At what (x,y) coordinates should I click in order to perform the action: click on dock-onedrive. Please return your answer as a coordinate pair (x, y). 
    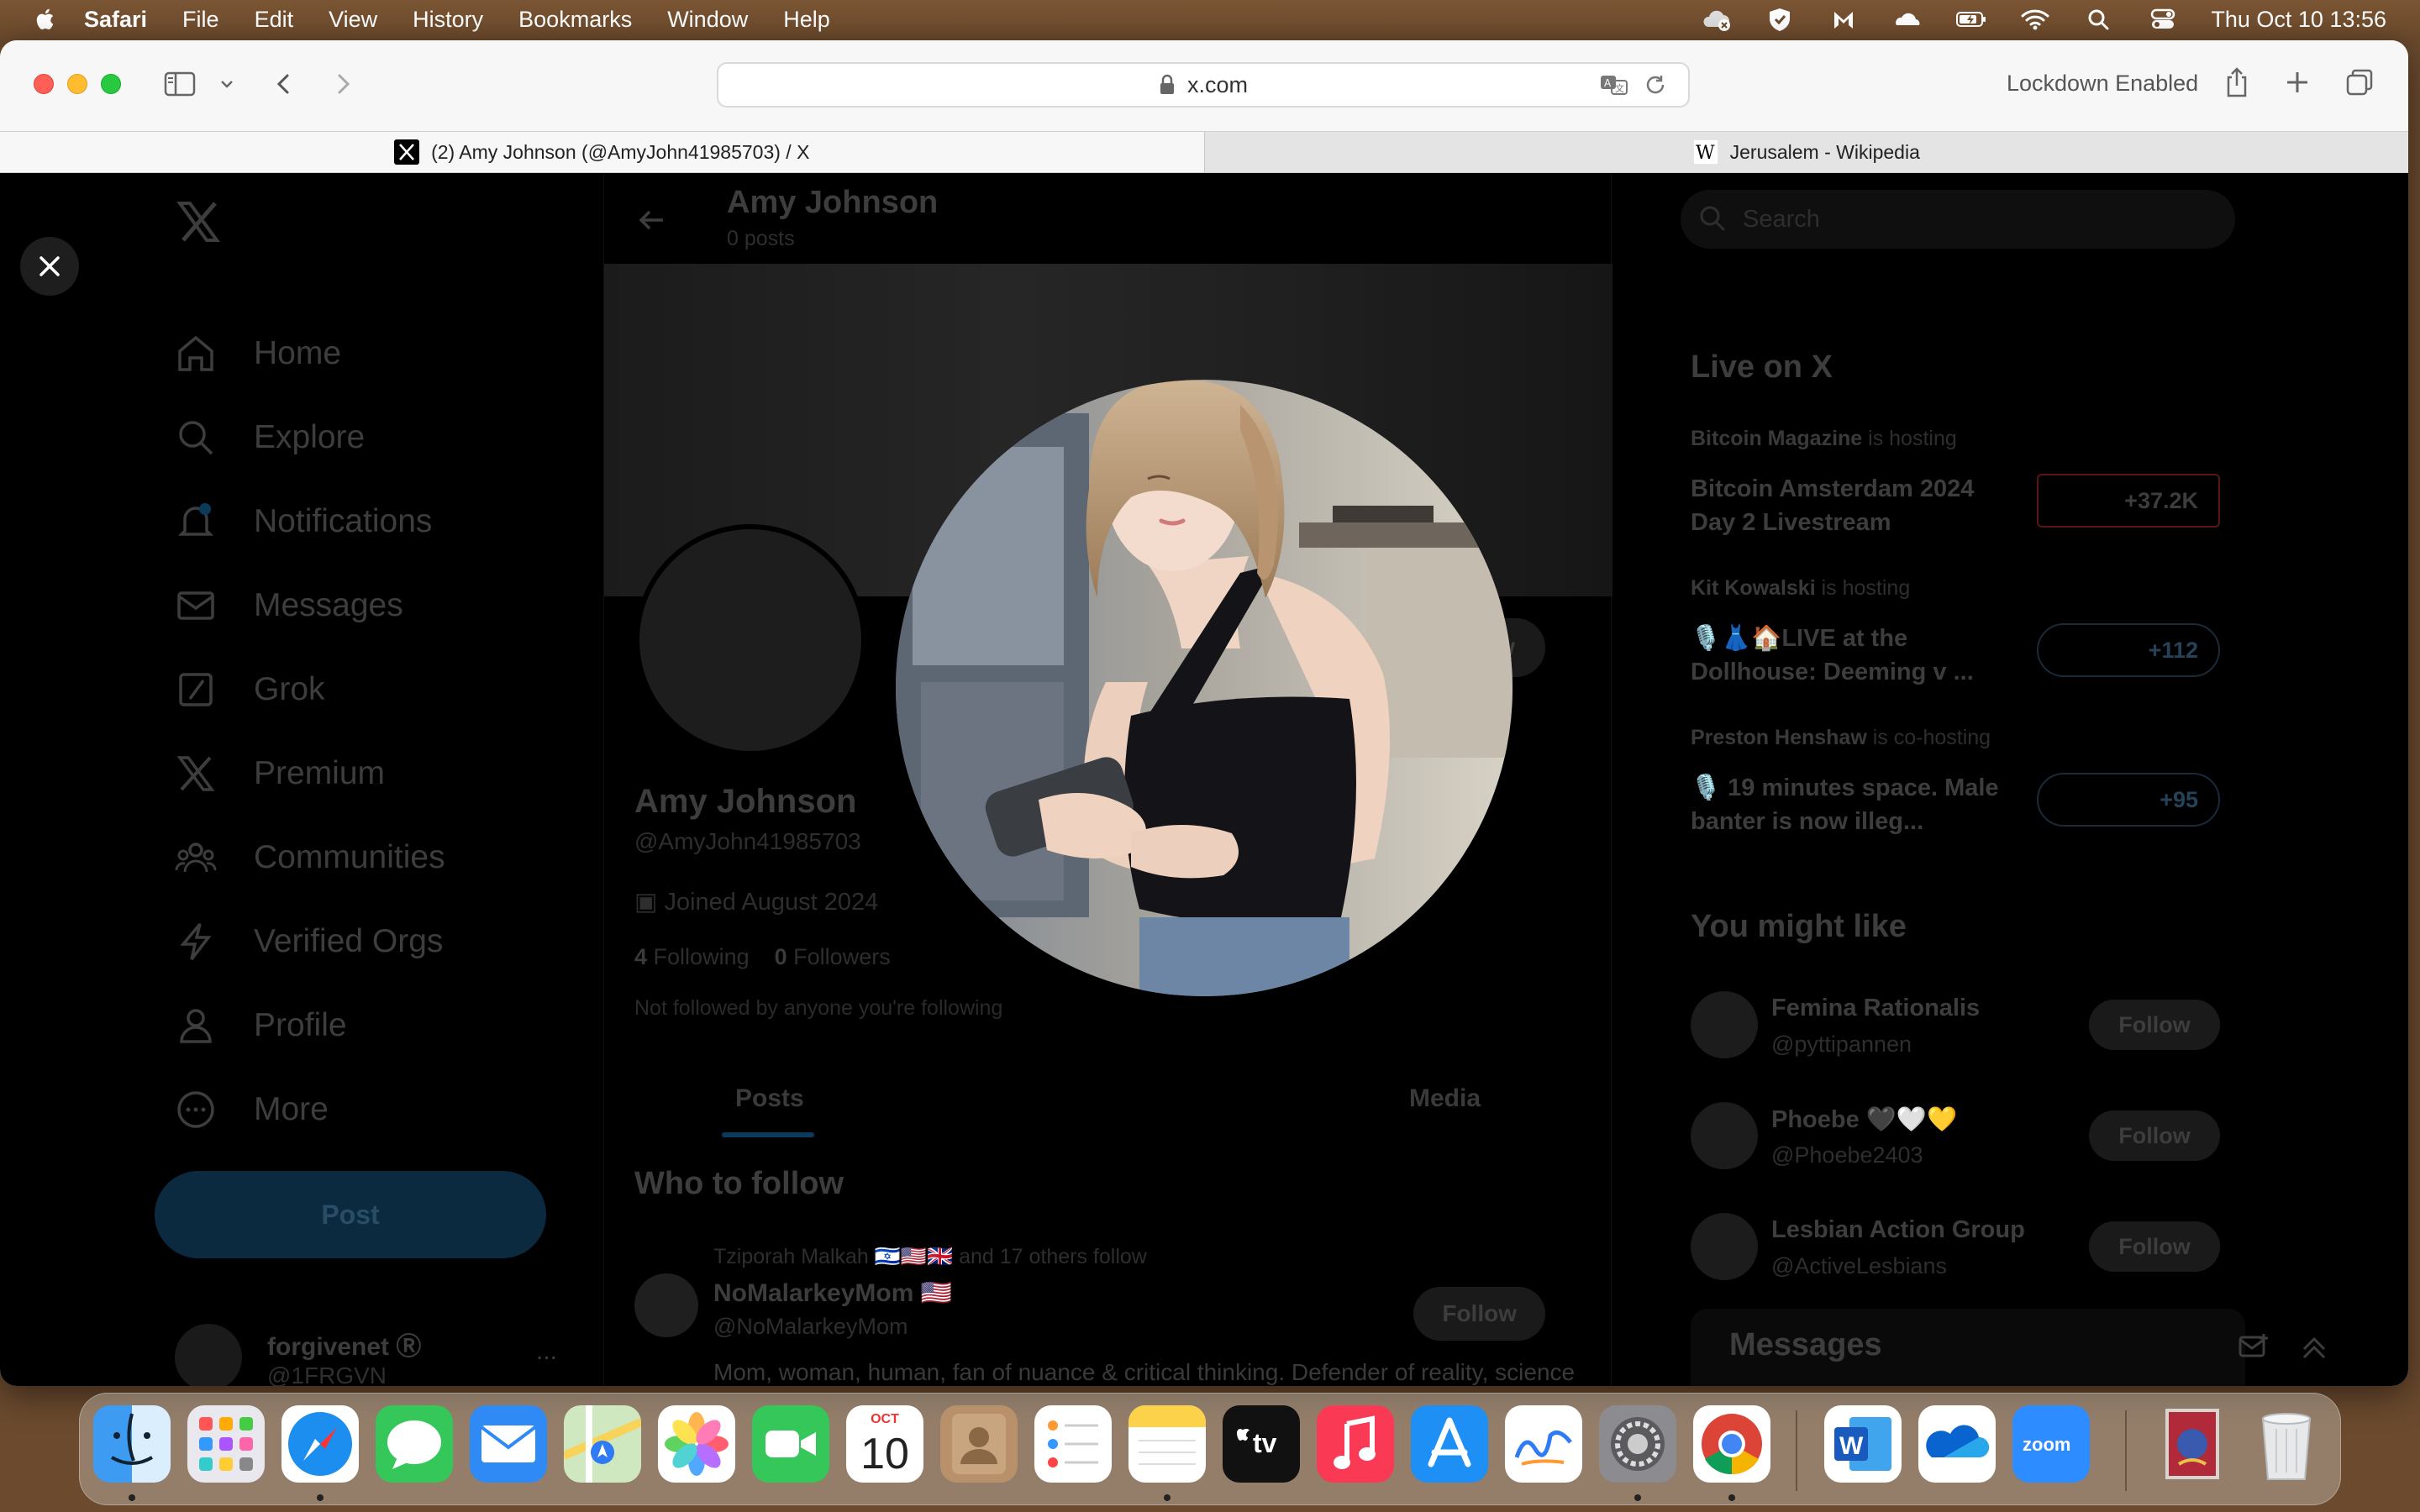
    Looking at the image, I should click on (1957, 1444).